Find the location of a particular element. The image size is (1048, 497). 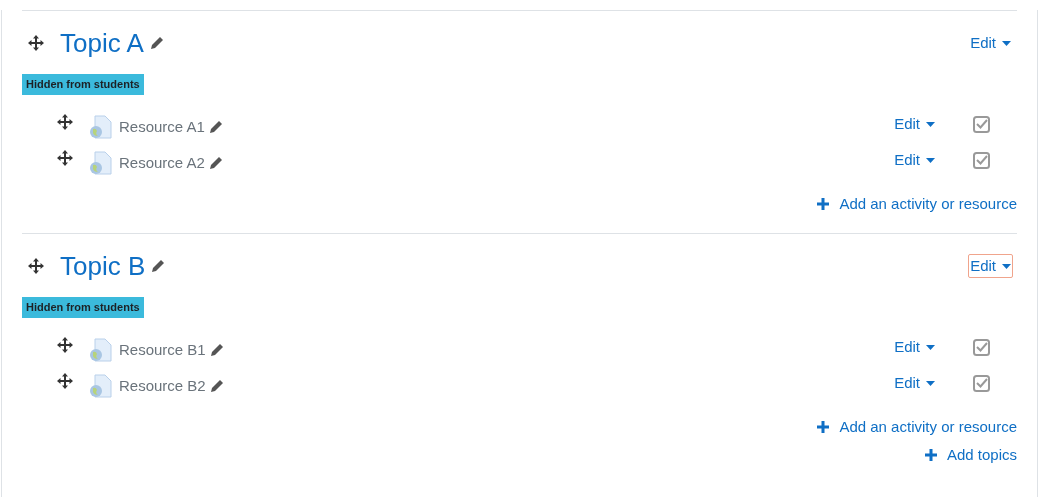

topic-title: Topic B is located at coordinates (103, 266).